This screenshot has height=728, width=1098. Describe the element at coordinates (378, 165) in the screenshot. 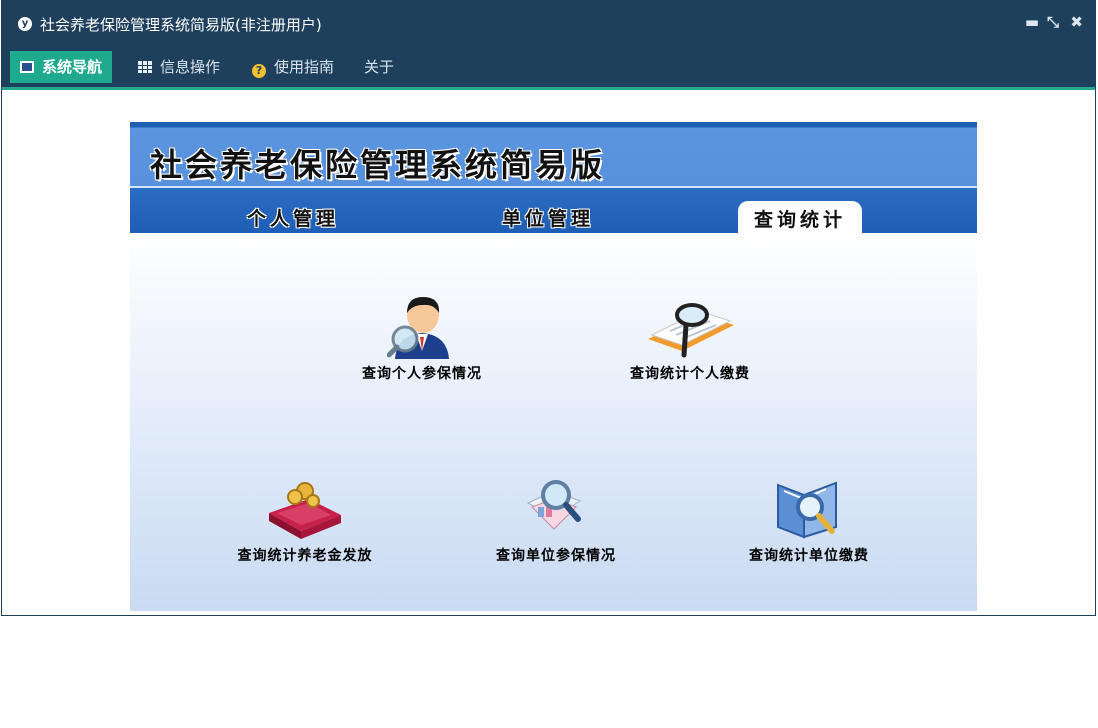

I see `banner-title: 社会养老保险管理系统简易版` at that location.